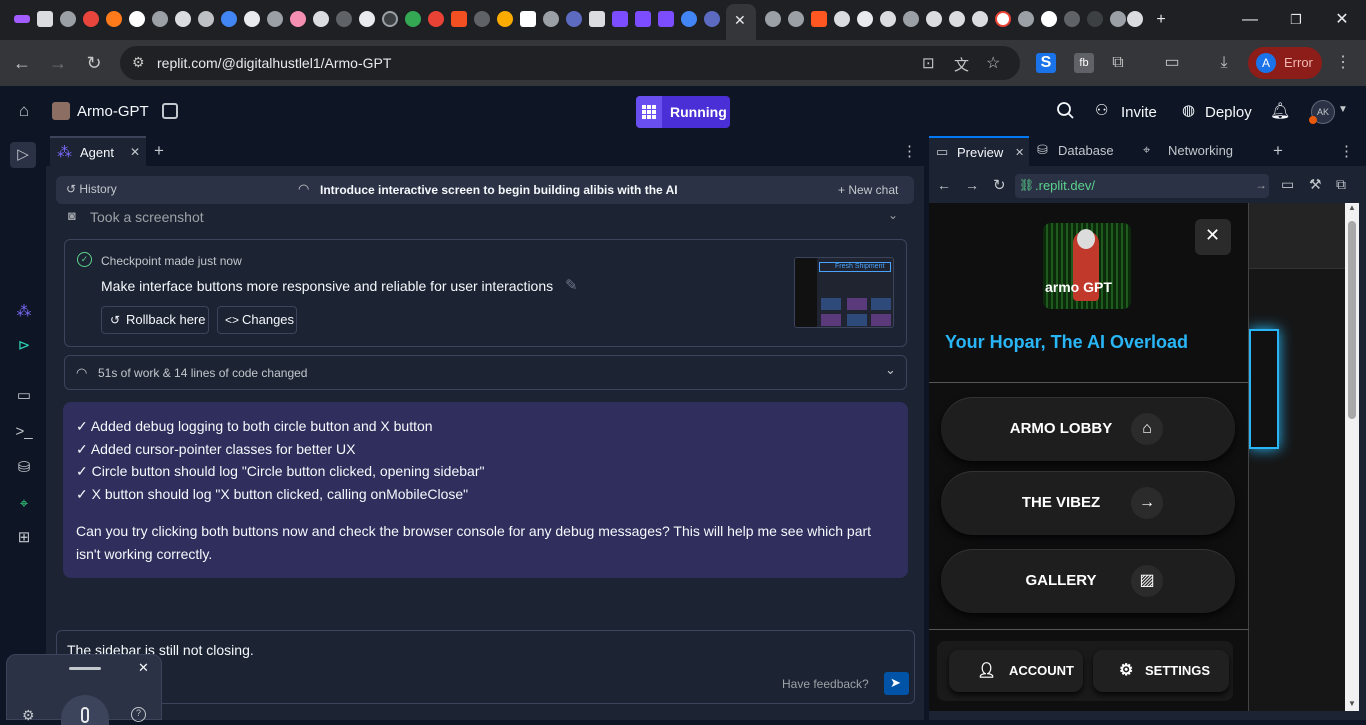  Describe the element at coordinates (1213, 237) in the screenshot. I see `close-sidebar-button: ✕` at that location.